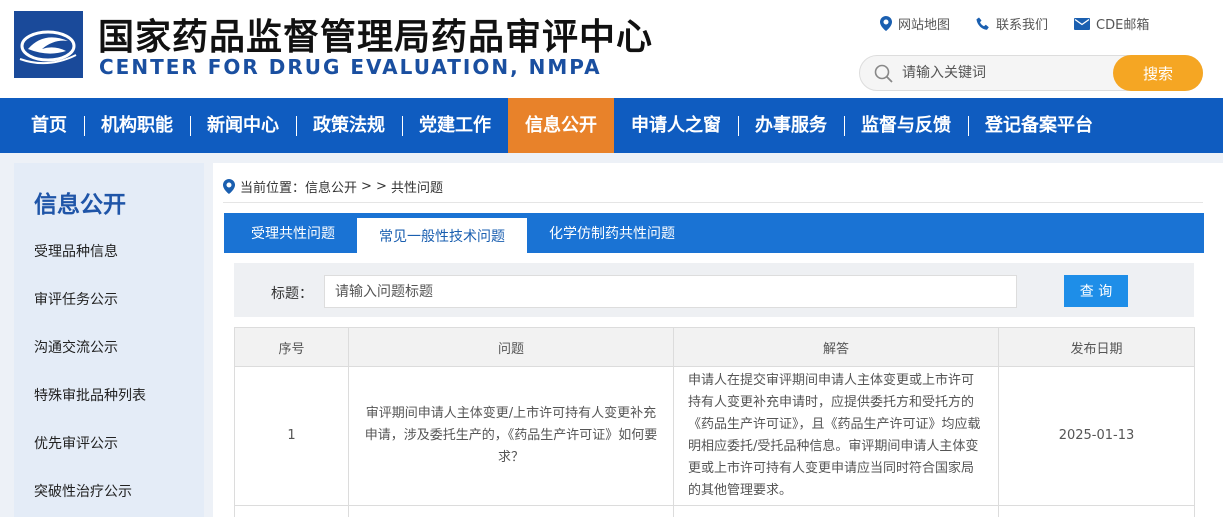  I want to click on nav-item-registration: 登记备案平台, so click(1039, 125).